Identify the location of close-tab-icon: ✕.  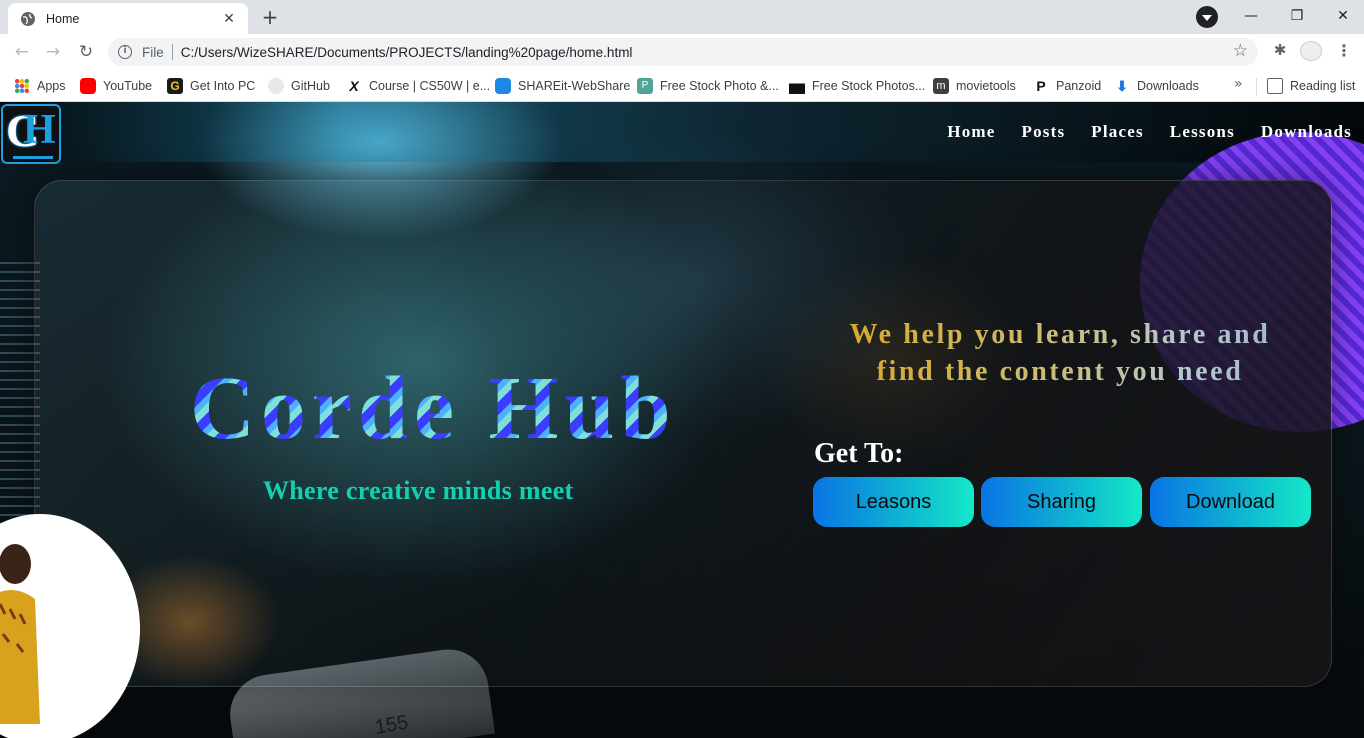
(229, 19).